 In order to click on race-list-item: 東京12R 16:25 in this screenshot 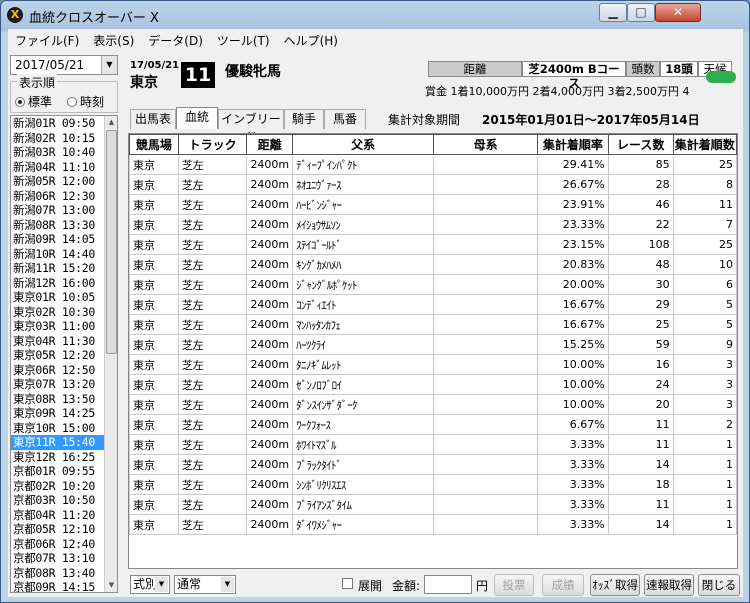, I will do `click(64, 457)`.